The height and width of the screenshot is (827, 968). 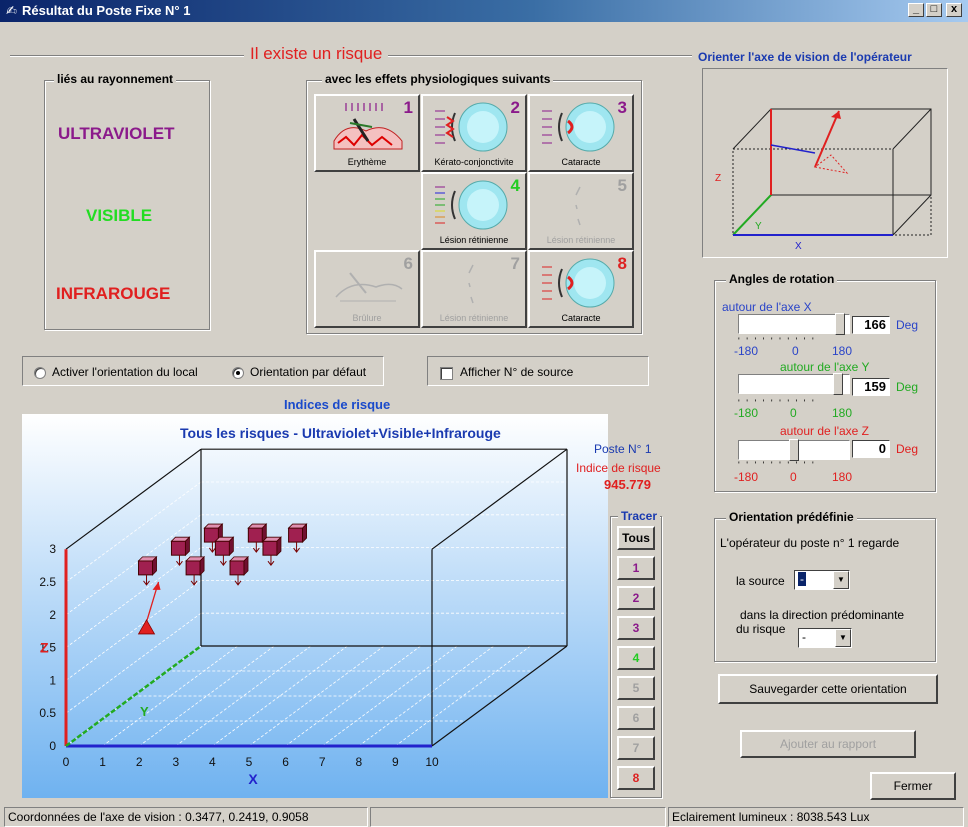 I want to click on tracer-button-2: 2, so click(x=636, y=598).